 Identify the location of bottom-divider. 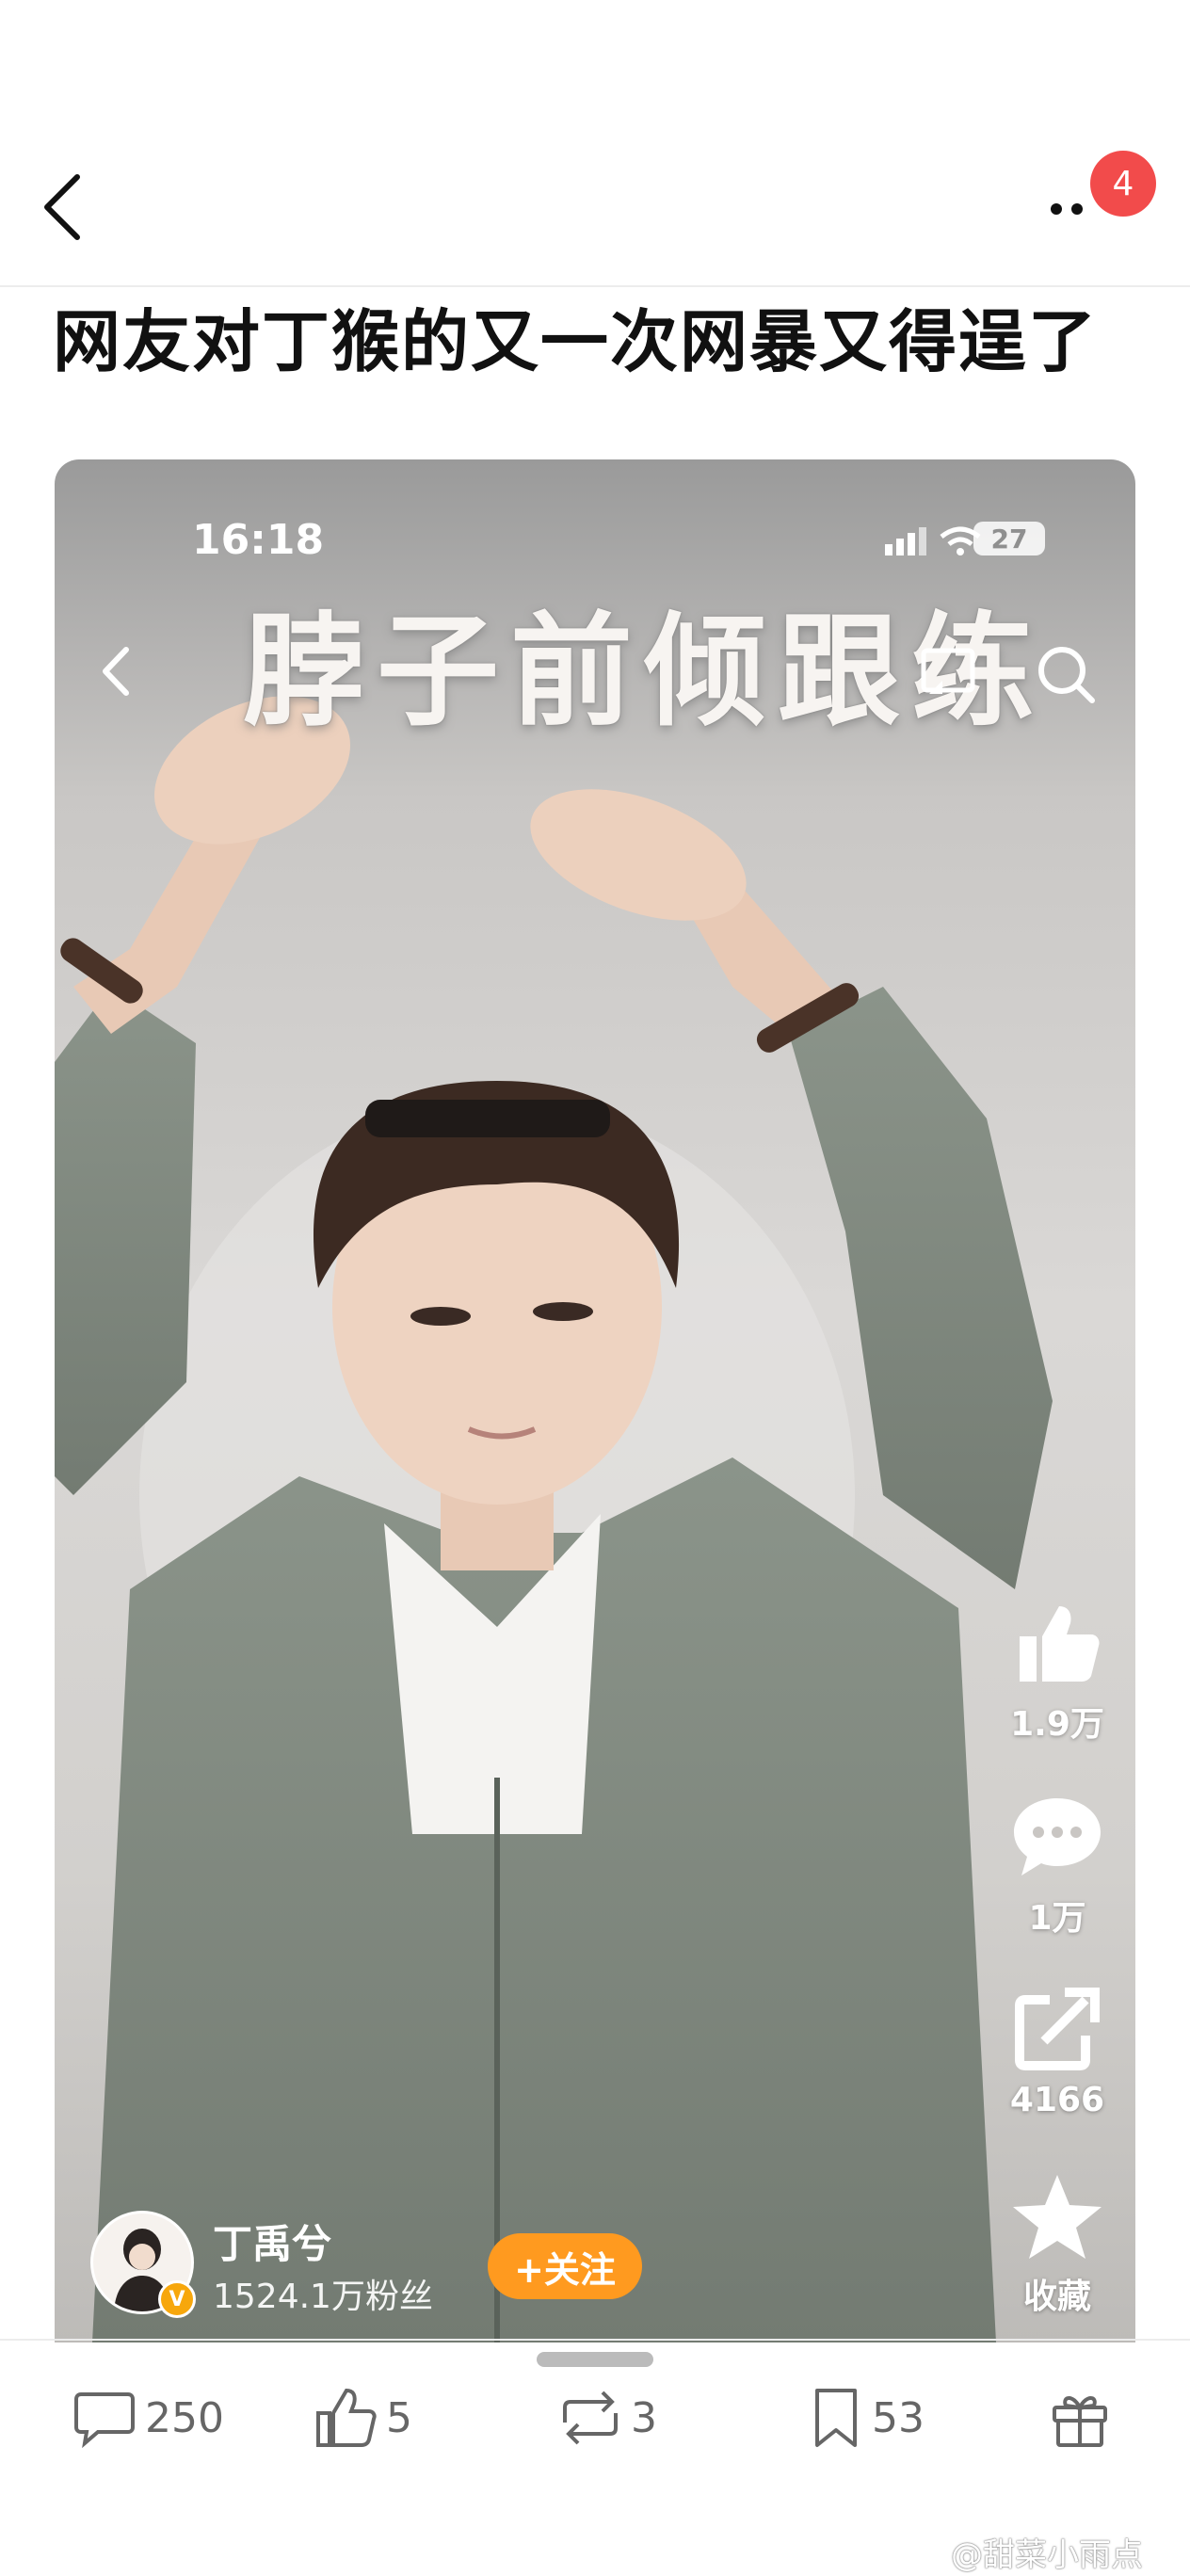
(595, 2340).